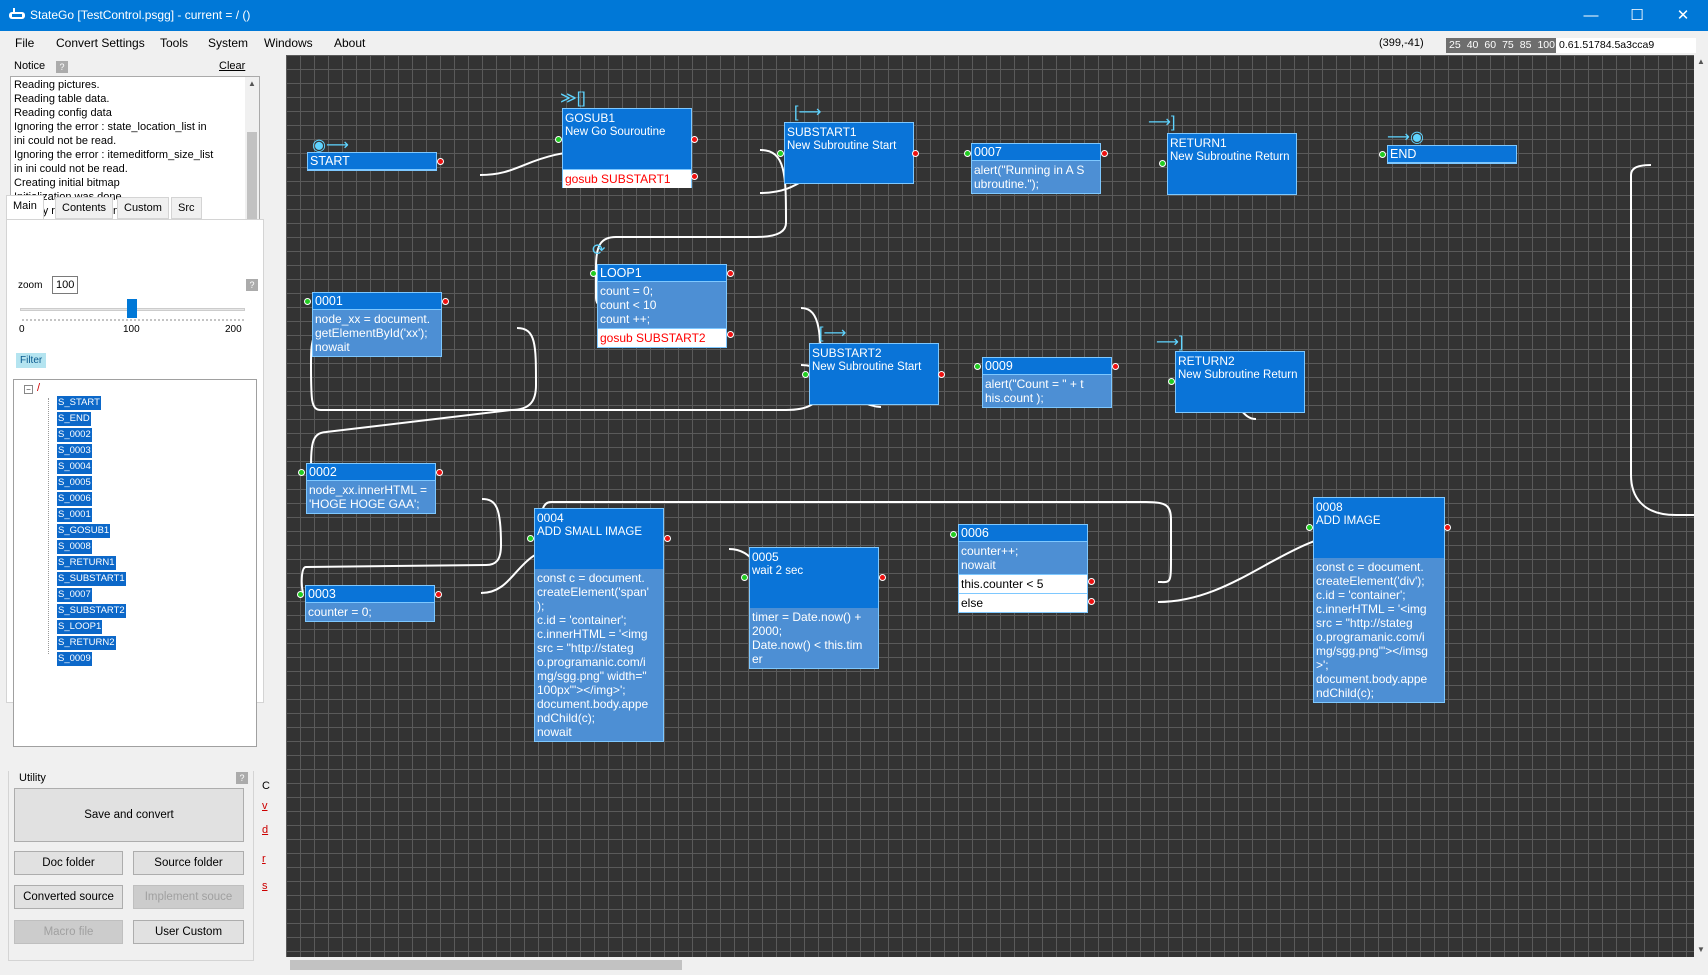  What do you see at coordinates (74, 659) in the screenshot?
I see `tree-item: S_0009` at bounding box center [74, 659].